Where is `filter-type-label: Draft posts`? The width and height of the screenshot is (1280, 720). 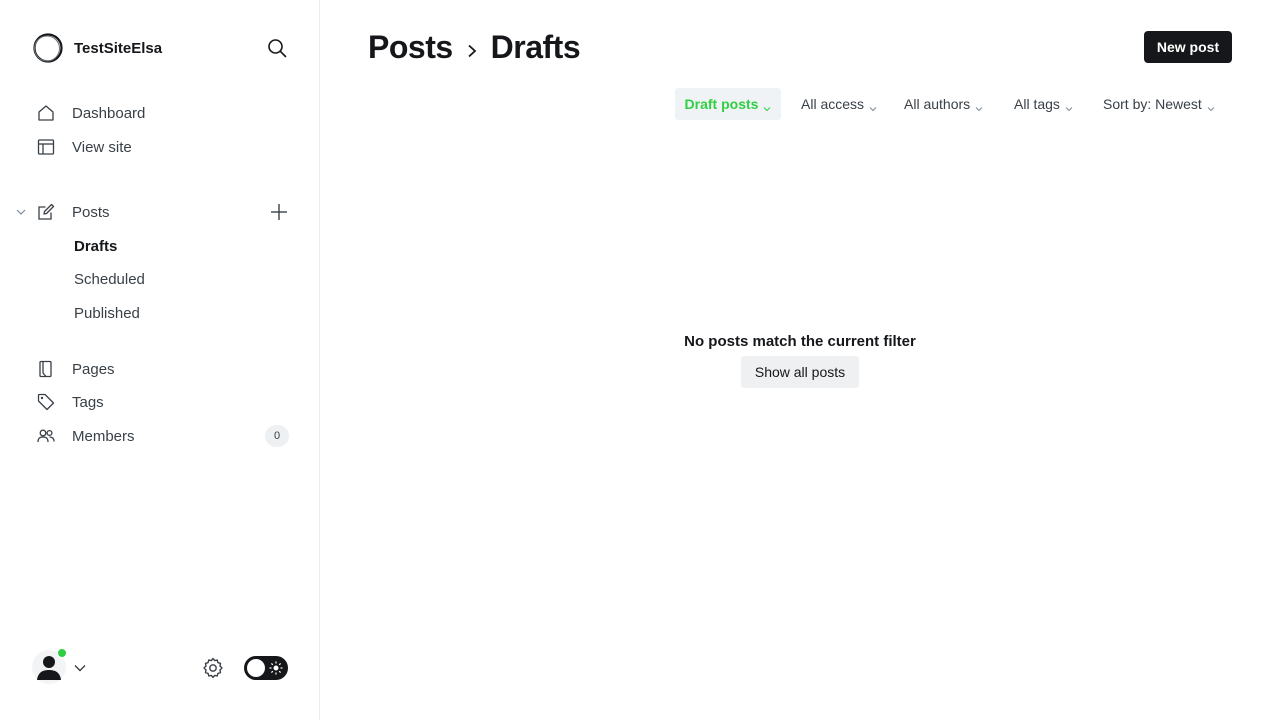 filter-type-label: Draft posts is located at coordinates (721, 104).